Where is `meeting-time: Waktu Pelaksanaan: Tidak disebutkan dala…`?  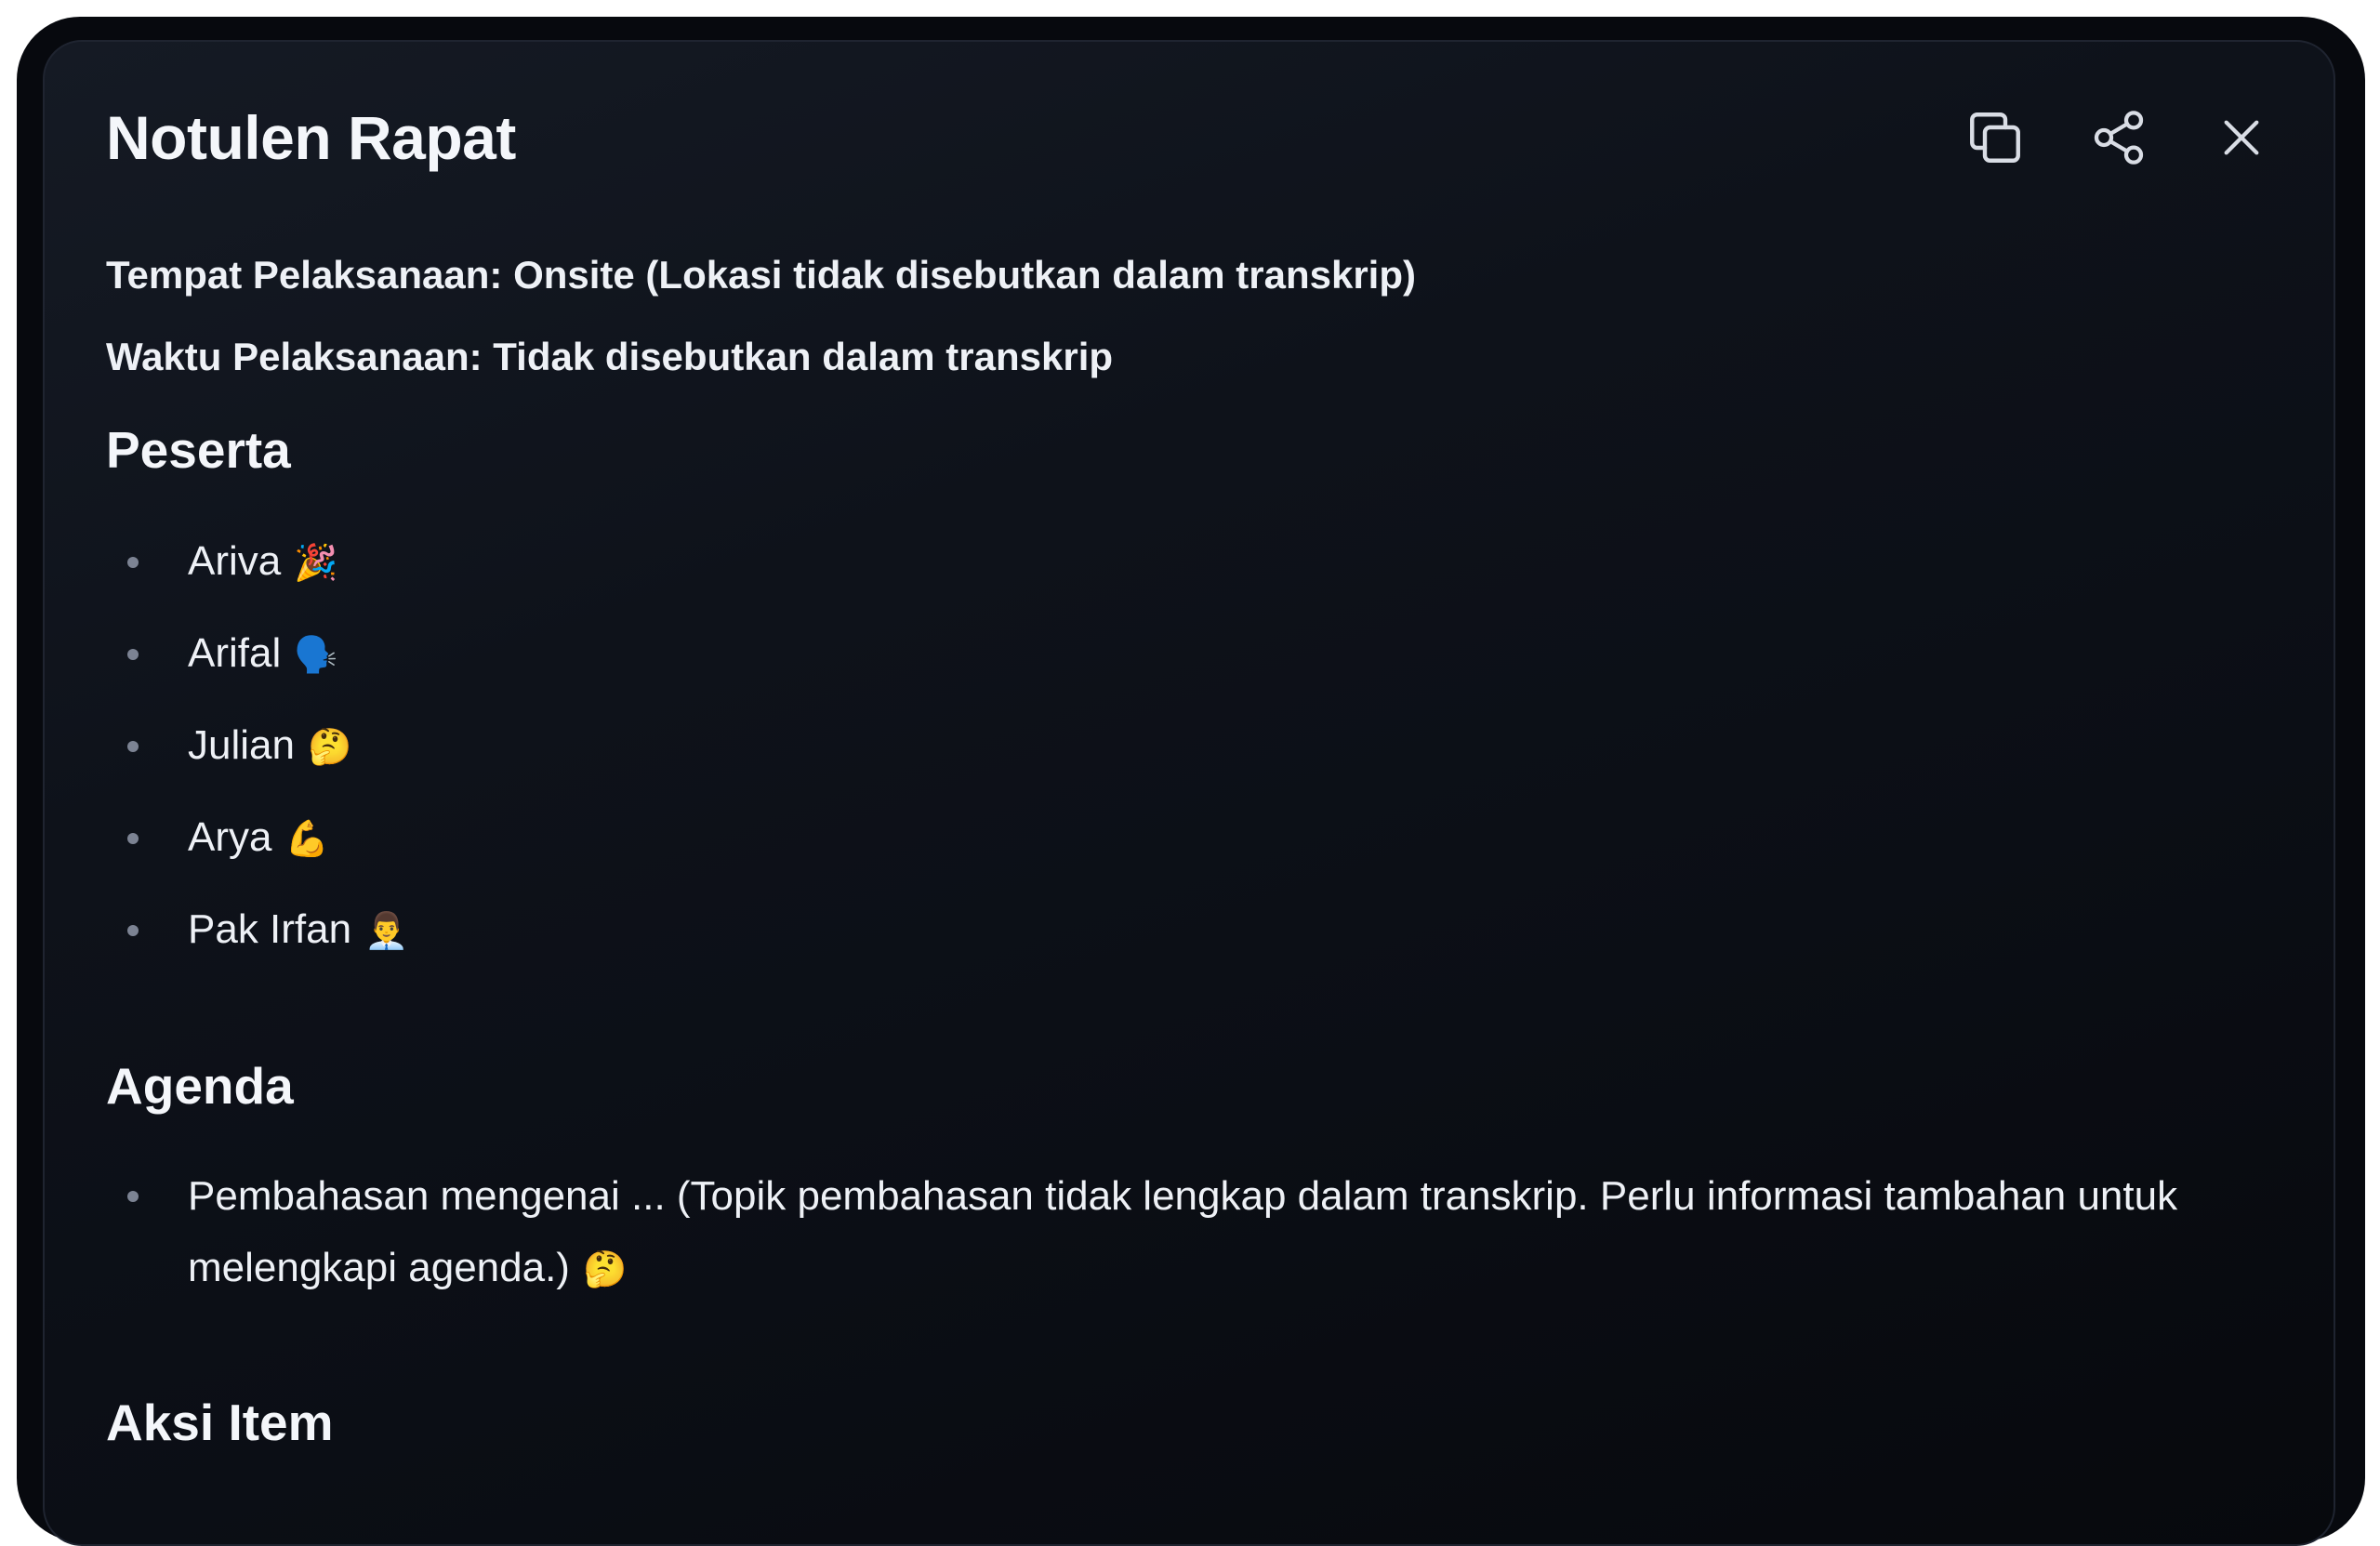 meeting-time: Waktu Pelaksanaan: Tidak disebutkan dala… is located at coordinates (610, 356).